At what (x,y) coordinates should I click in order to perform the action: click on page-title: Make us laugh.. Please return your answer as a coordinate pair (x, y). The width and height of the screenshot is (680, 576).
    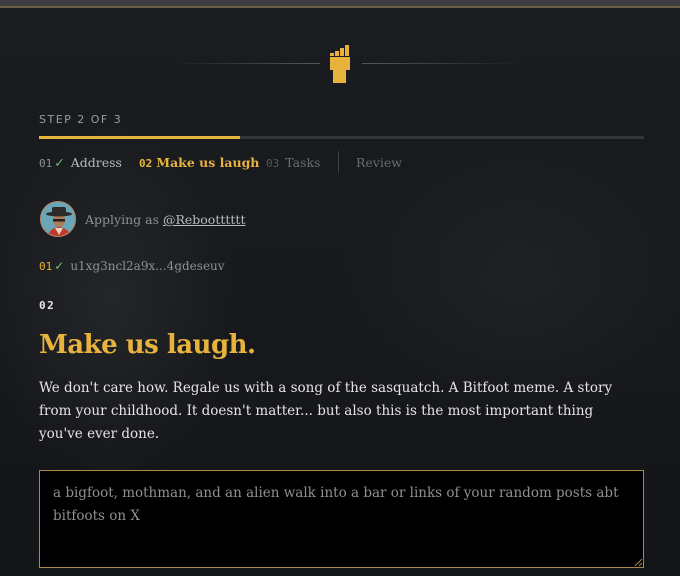
    Looking at the image, I should click on (147, 345).